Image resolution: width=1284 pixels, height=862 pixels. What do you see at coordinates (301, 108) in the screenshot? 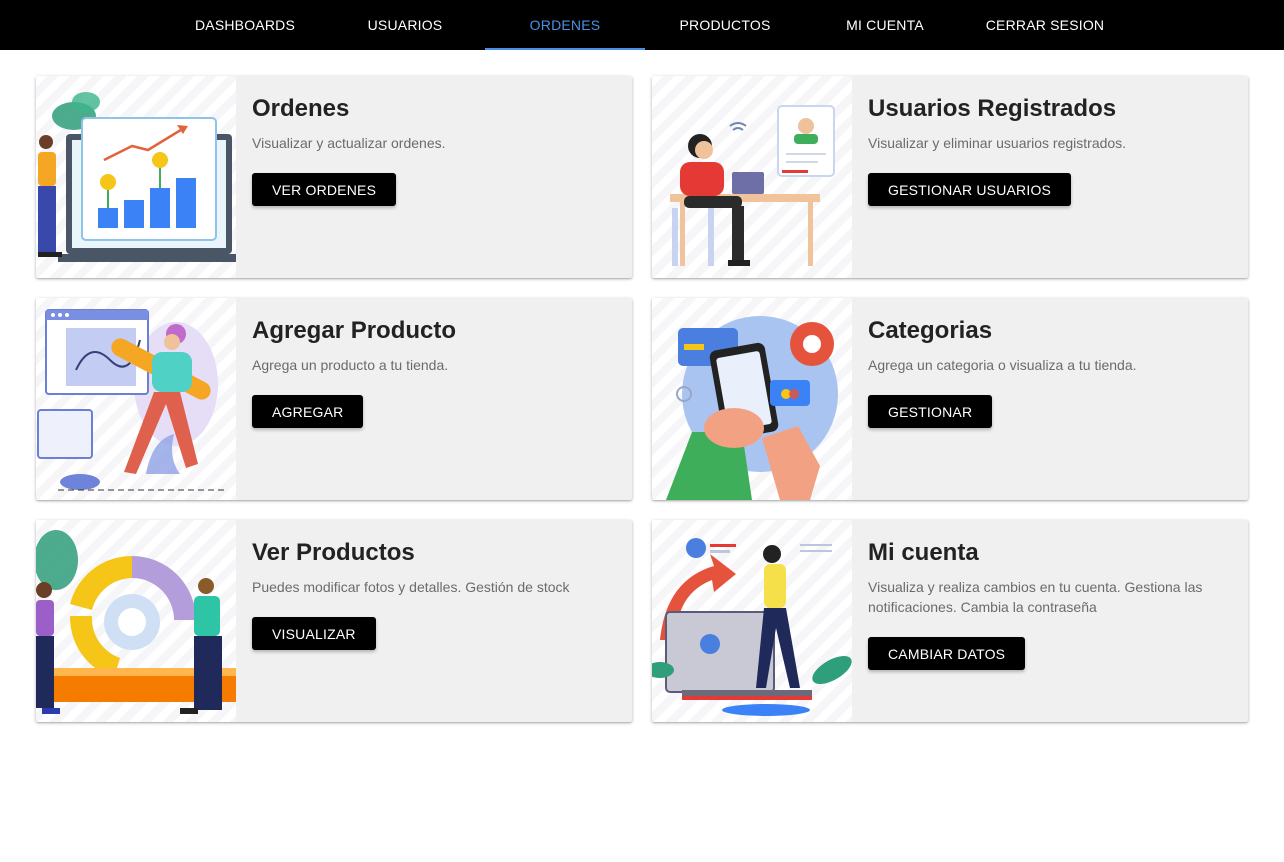
I see `card-title: Ordenes` at bounding box center [301, 108].